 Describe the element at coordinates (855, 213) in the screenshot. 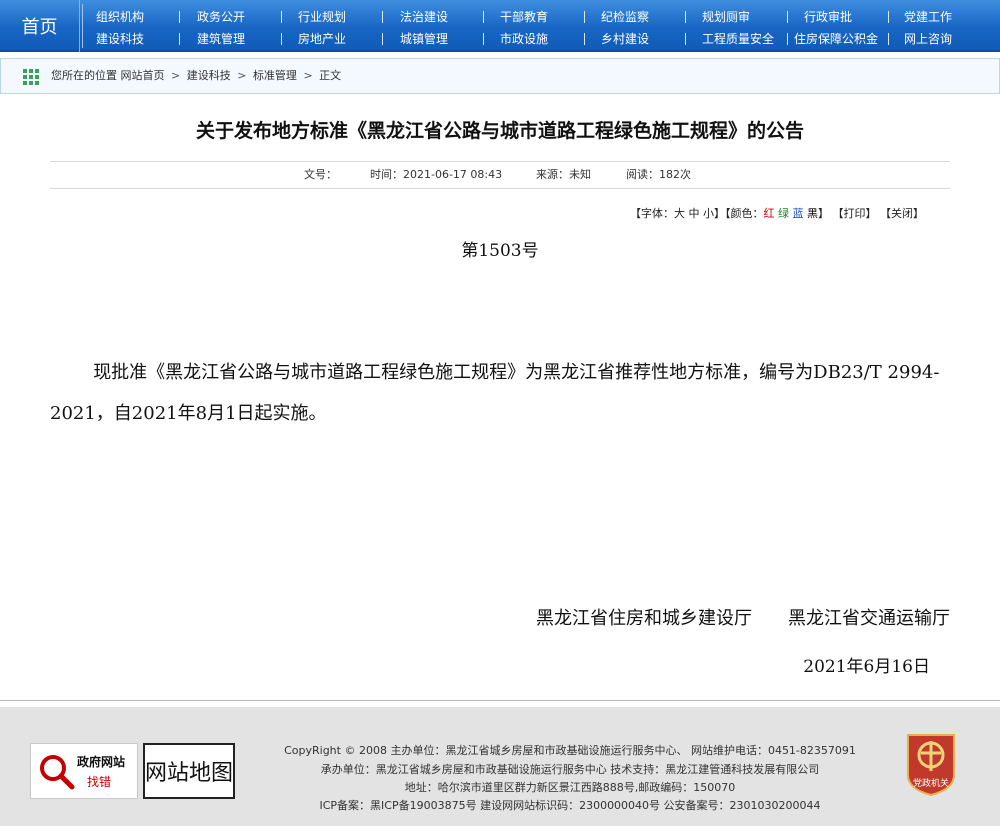

I see `print-button: 【打印】` at that location.